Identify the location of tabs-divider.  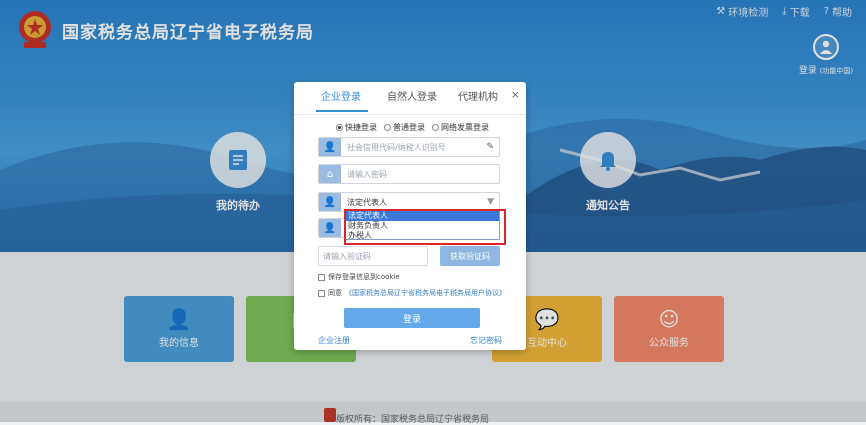
(410, 114).